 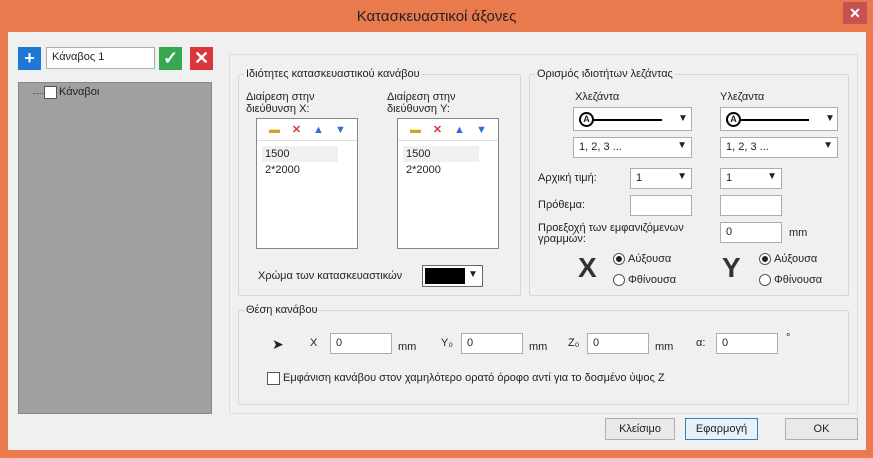 I want to click on x-prefix-input, so click(x=661, y=205).